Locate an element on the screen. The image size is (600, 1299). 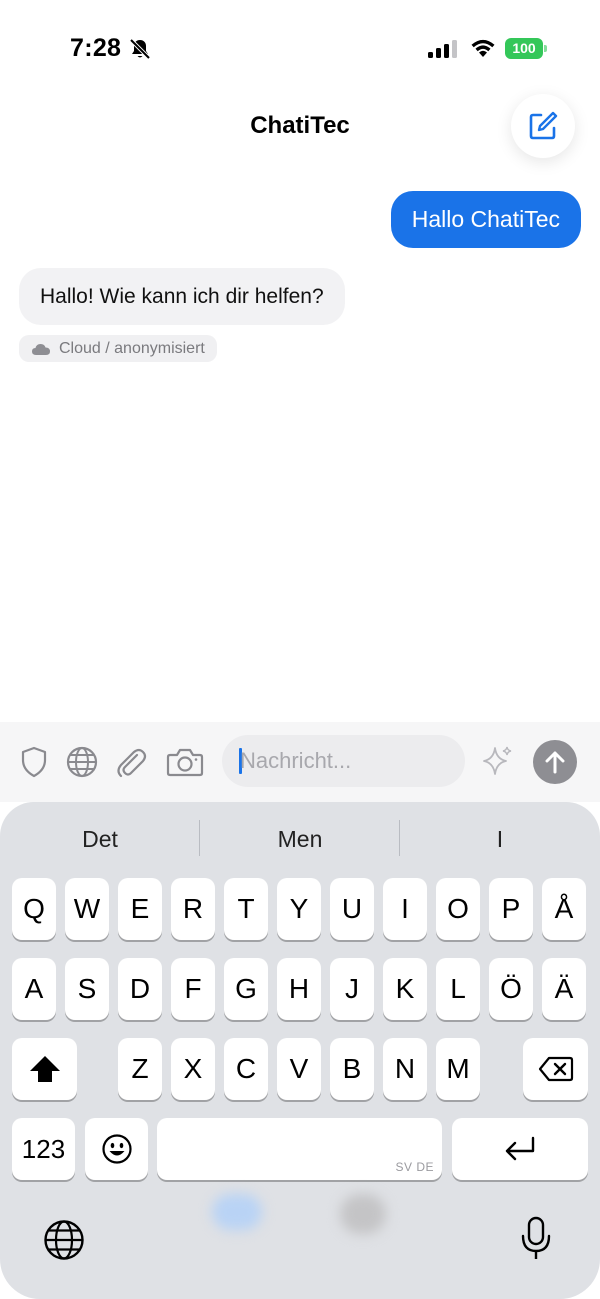
key-u: U is located at coordinates (352, 909).